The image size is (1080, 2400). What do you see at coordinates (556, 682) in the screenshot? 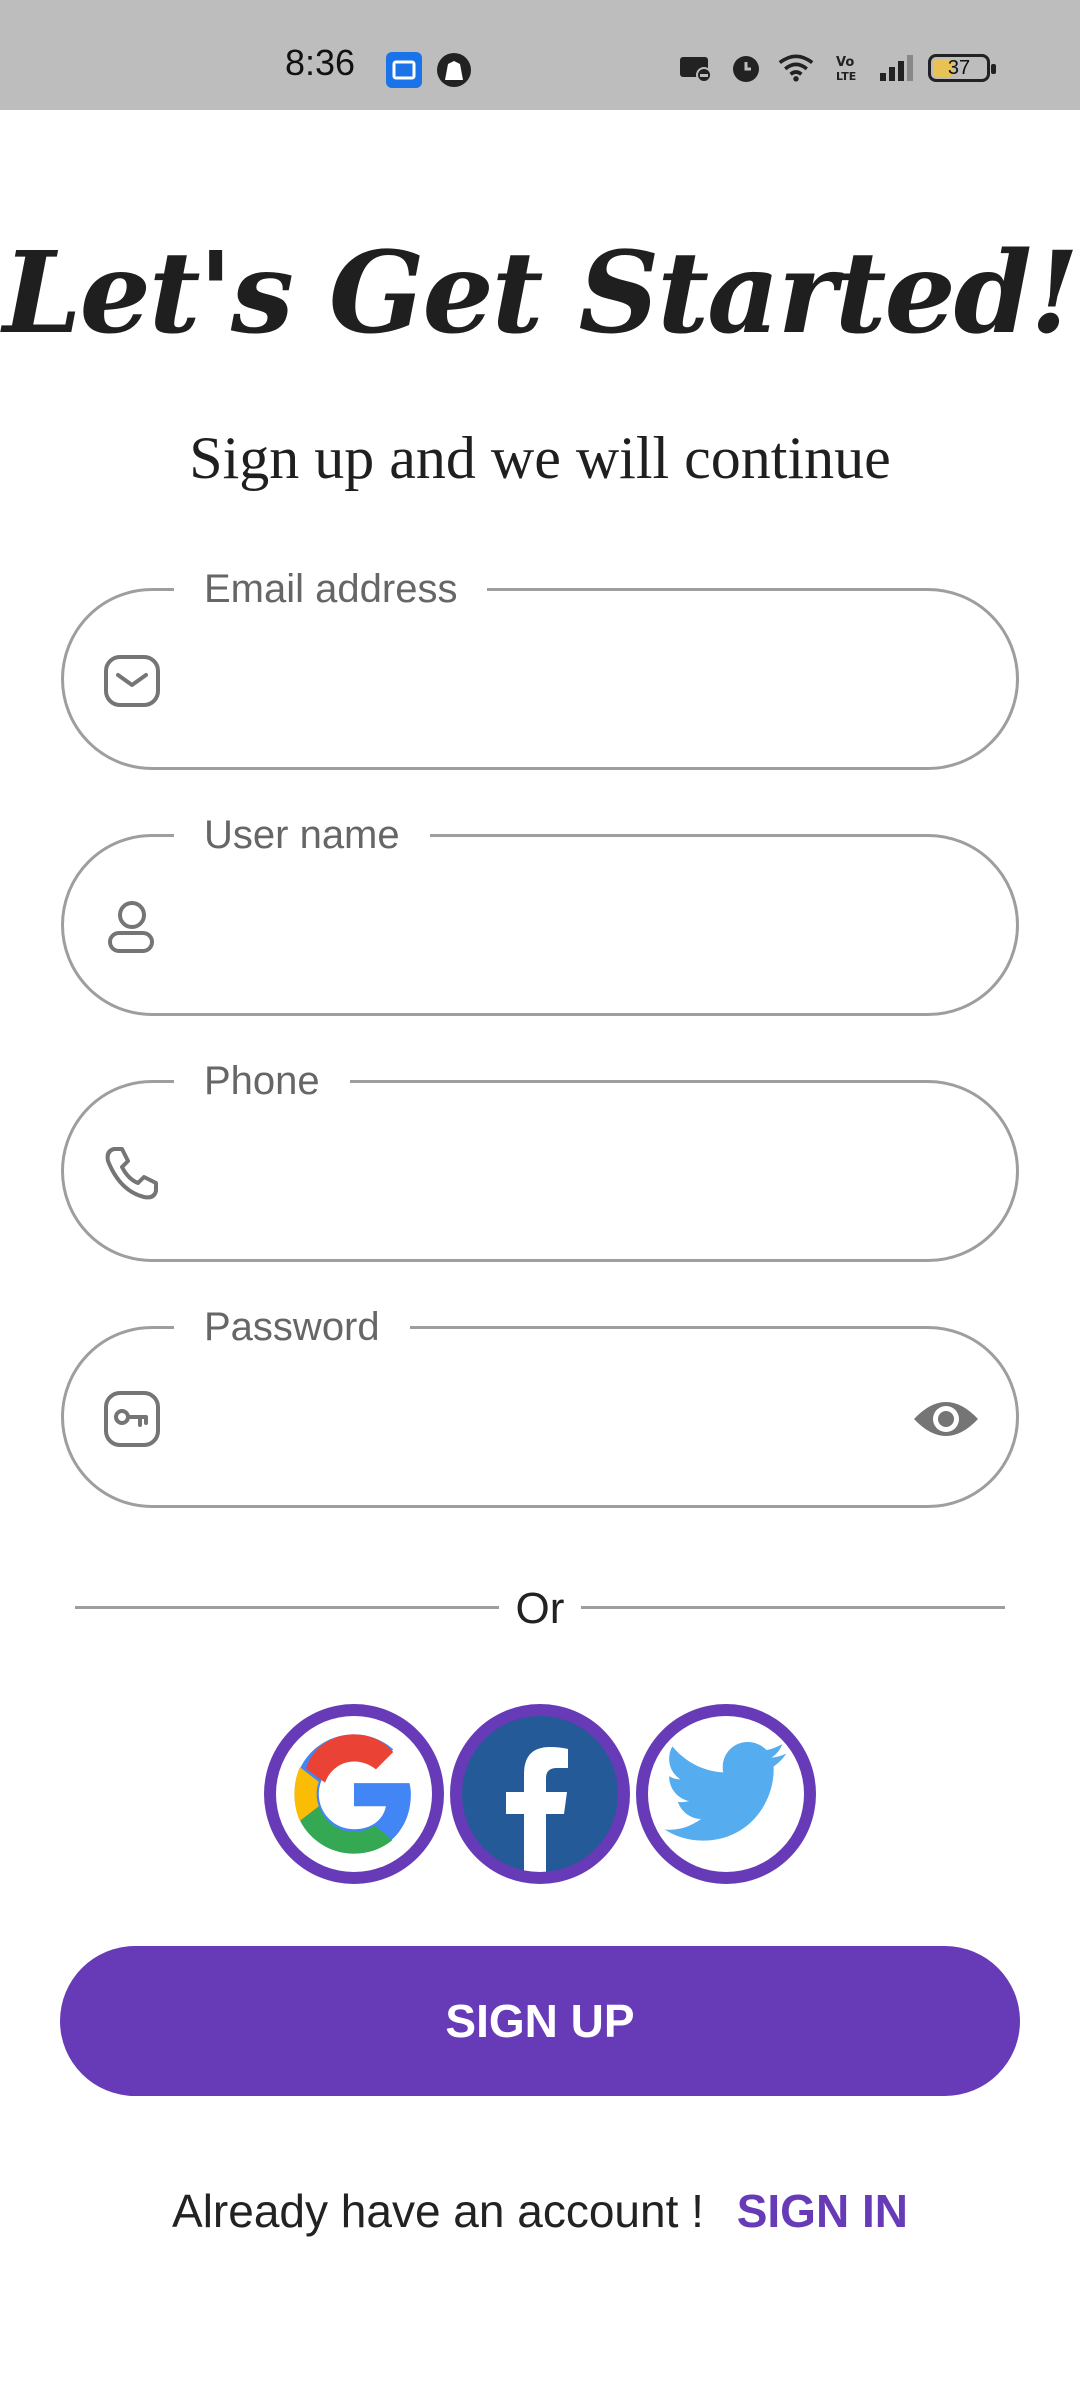
I see `email-input` at bounding box center [556, 682].